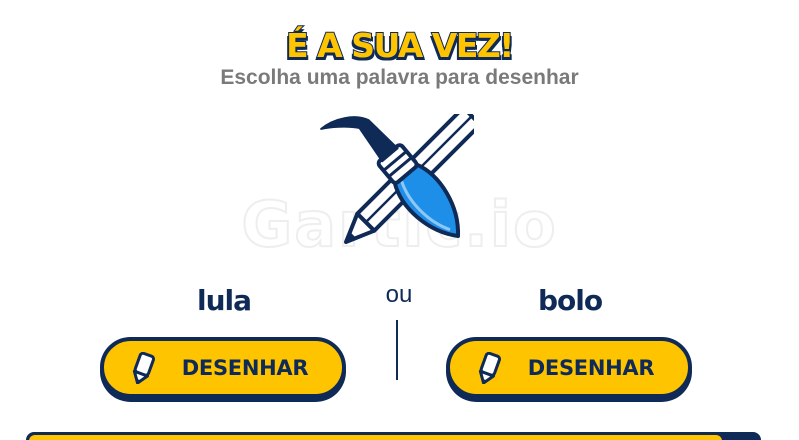 This screenshot has height=440, width=799. What do you see at coordinates (397, 350) in the screenshot?
I see `vertical-divider` at bounding box center [397, 350].